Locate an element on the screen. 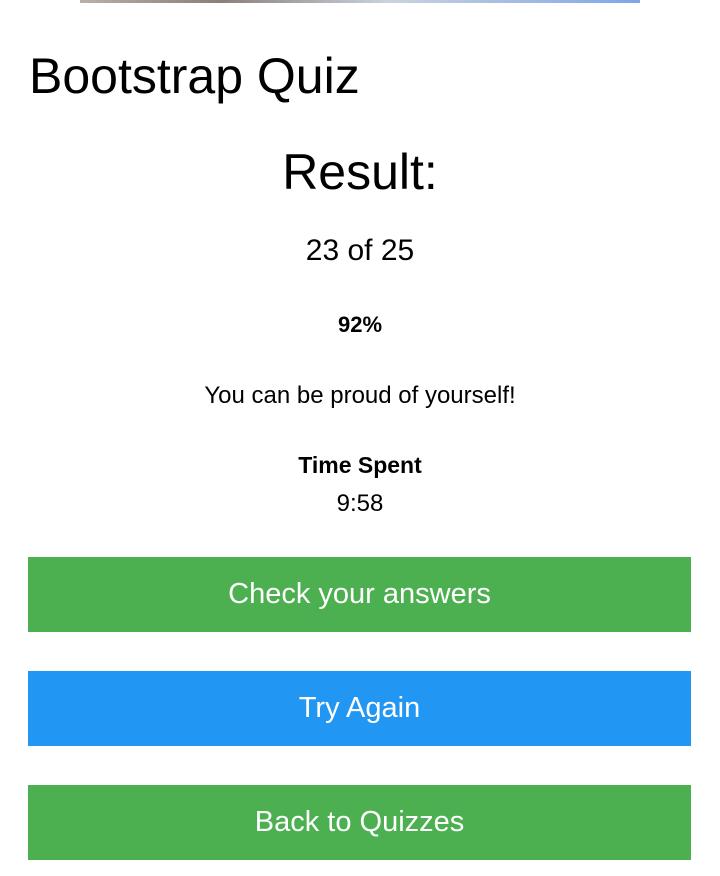 The width and height of the screenshot is (720, 876). top-banner-image is located at coordinates (360, 1).